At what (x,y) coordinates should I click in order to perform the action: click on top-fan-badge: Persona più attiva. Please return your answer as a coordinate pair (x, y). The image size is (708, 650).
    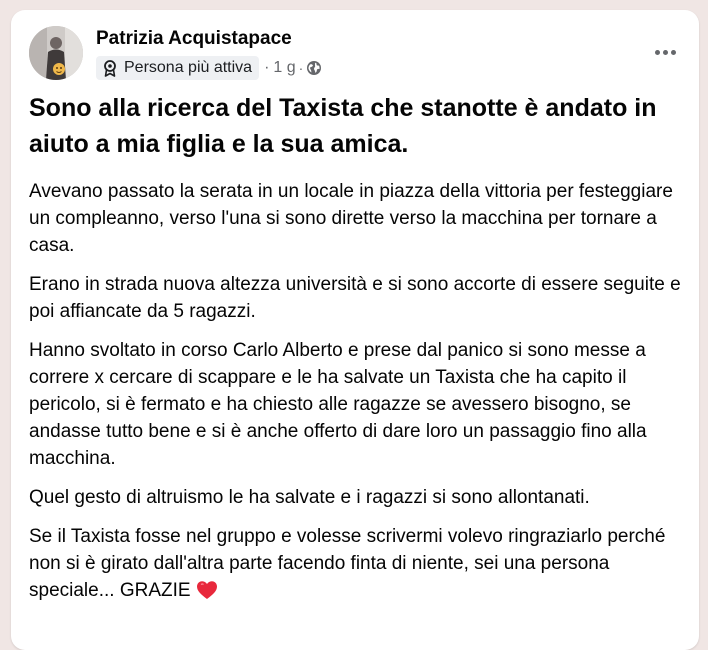
    Looking at the image, I should click on (178, 68).